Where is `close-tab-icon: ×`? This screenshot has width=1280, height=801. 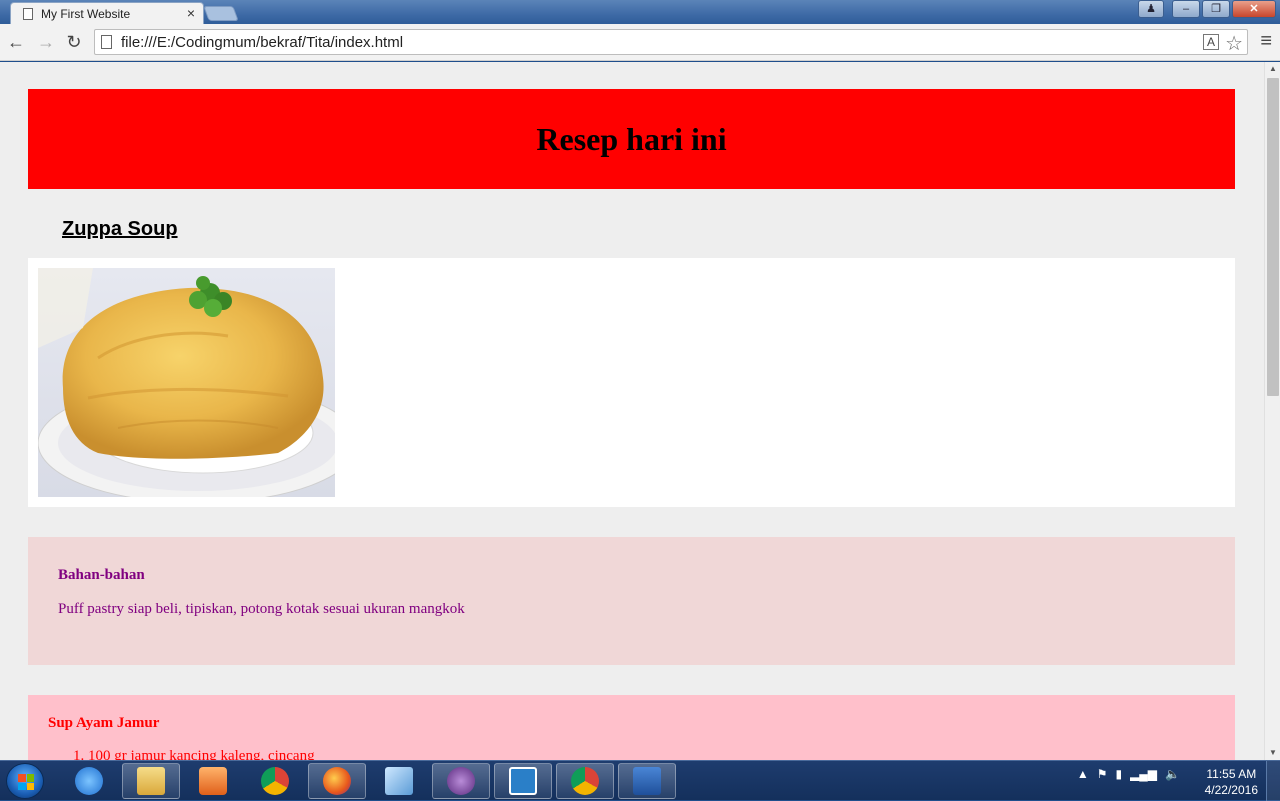 close-tab-icon: × is located at coordinates (191, 13).